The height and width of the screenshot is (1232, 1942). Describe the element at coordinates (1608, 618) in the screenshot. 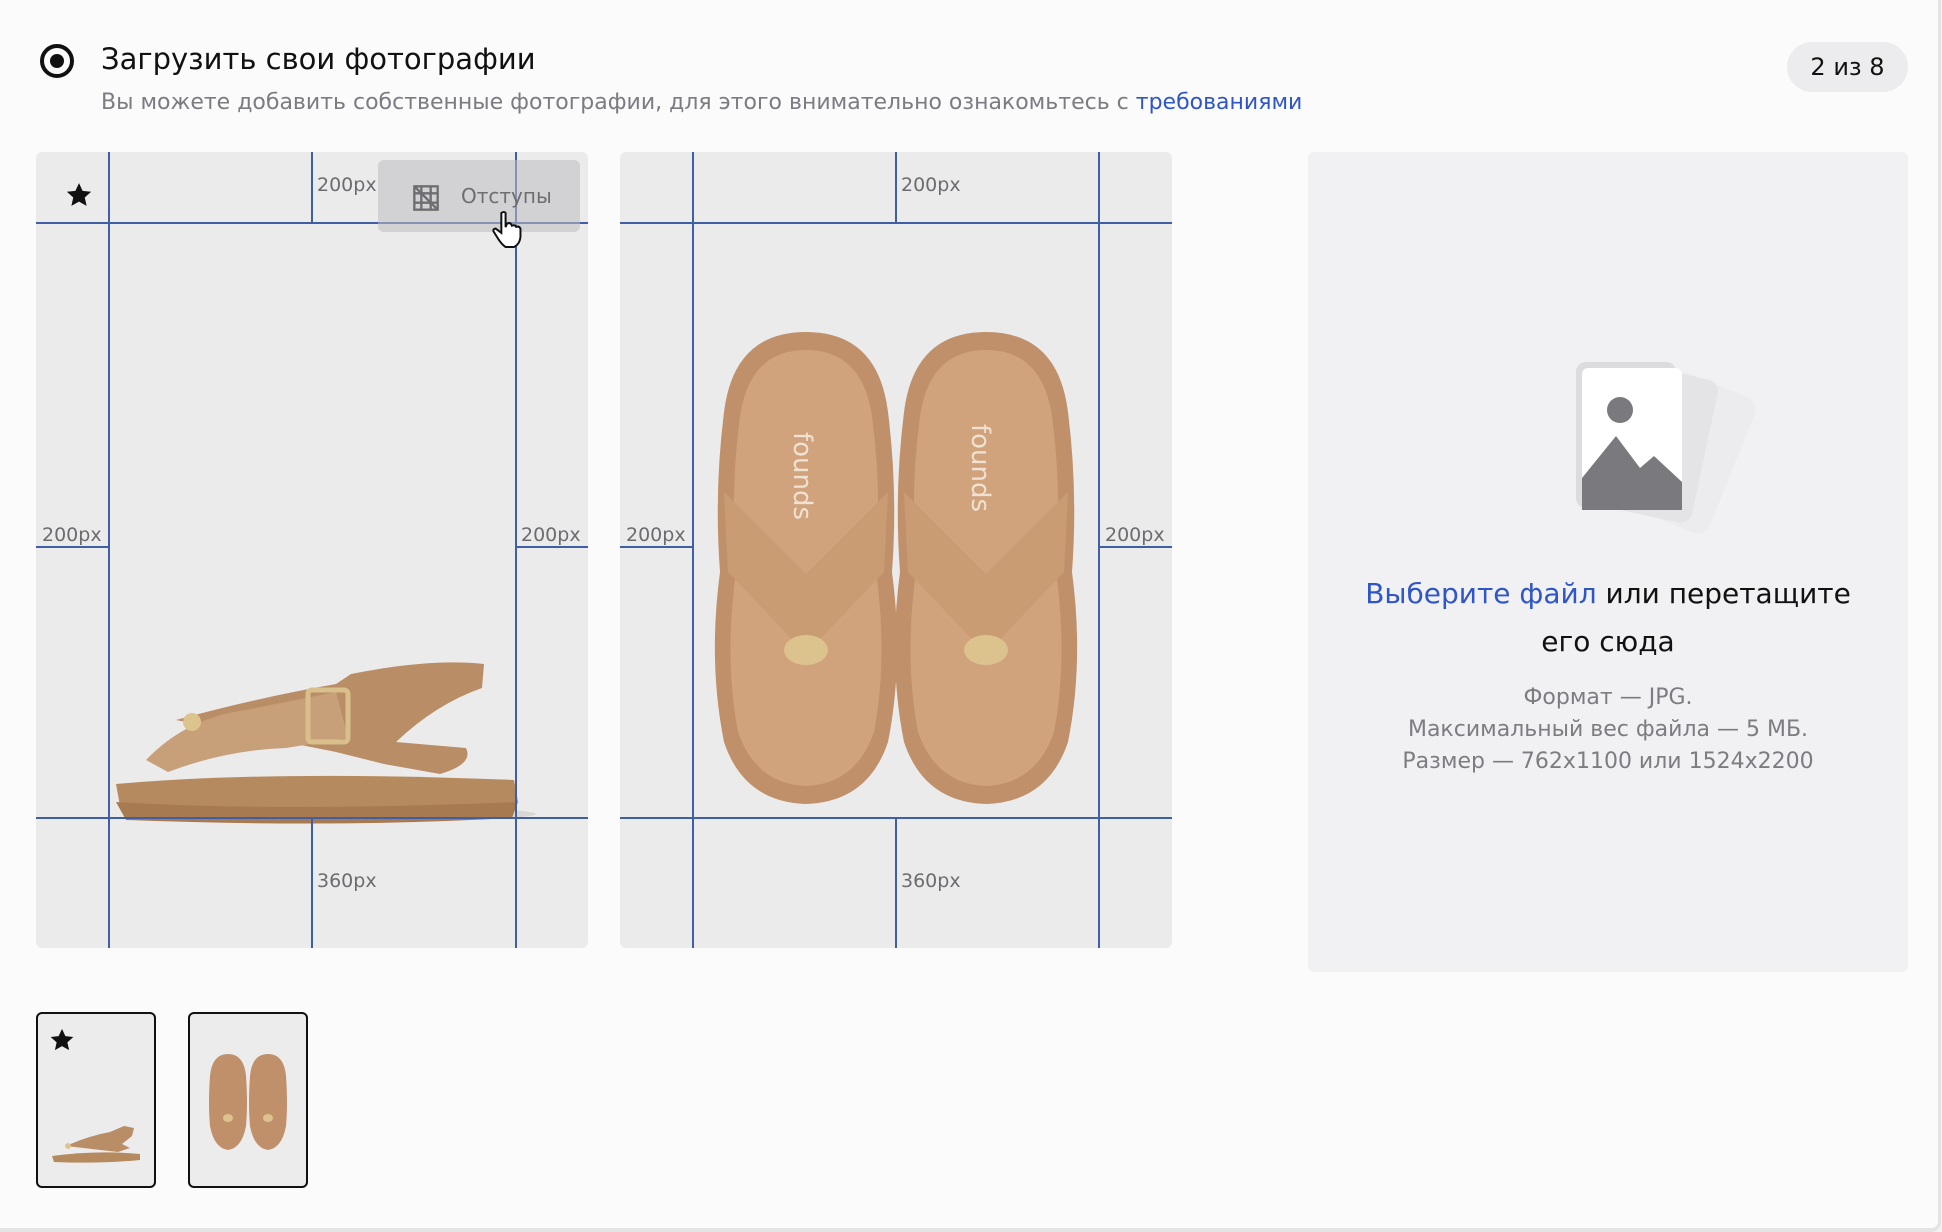

I see `dropzone-text: Выберите файл или перетащите его сюда` at that location.